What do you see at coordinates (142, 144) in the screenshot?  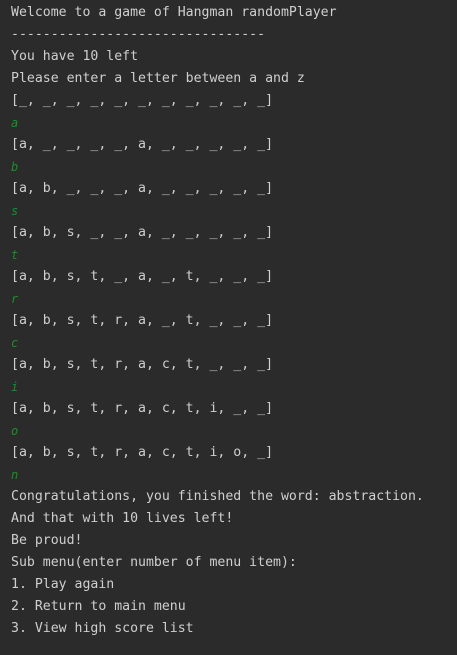 I see `output-line: [a, _, _, _, _, a, _, _, _, _, _]` at bounding box center [142, 144].